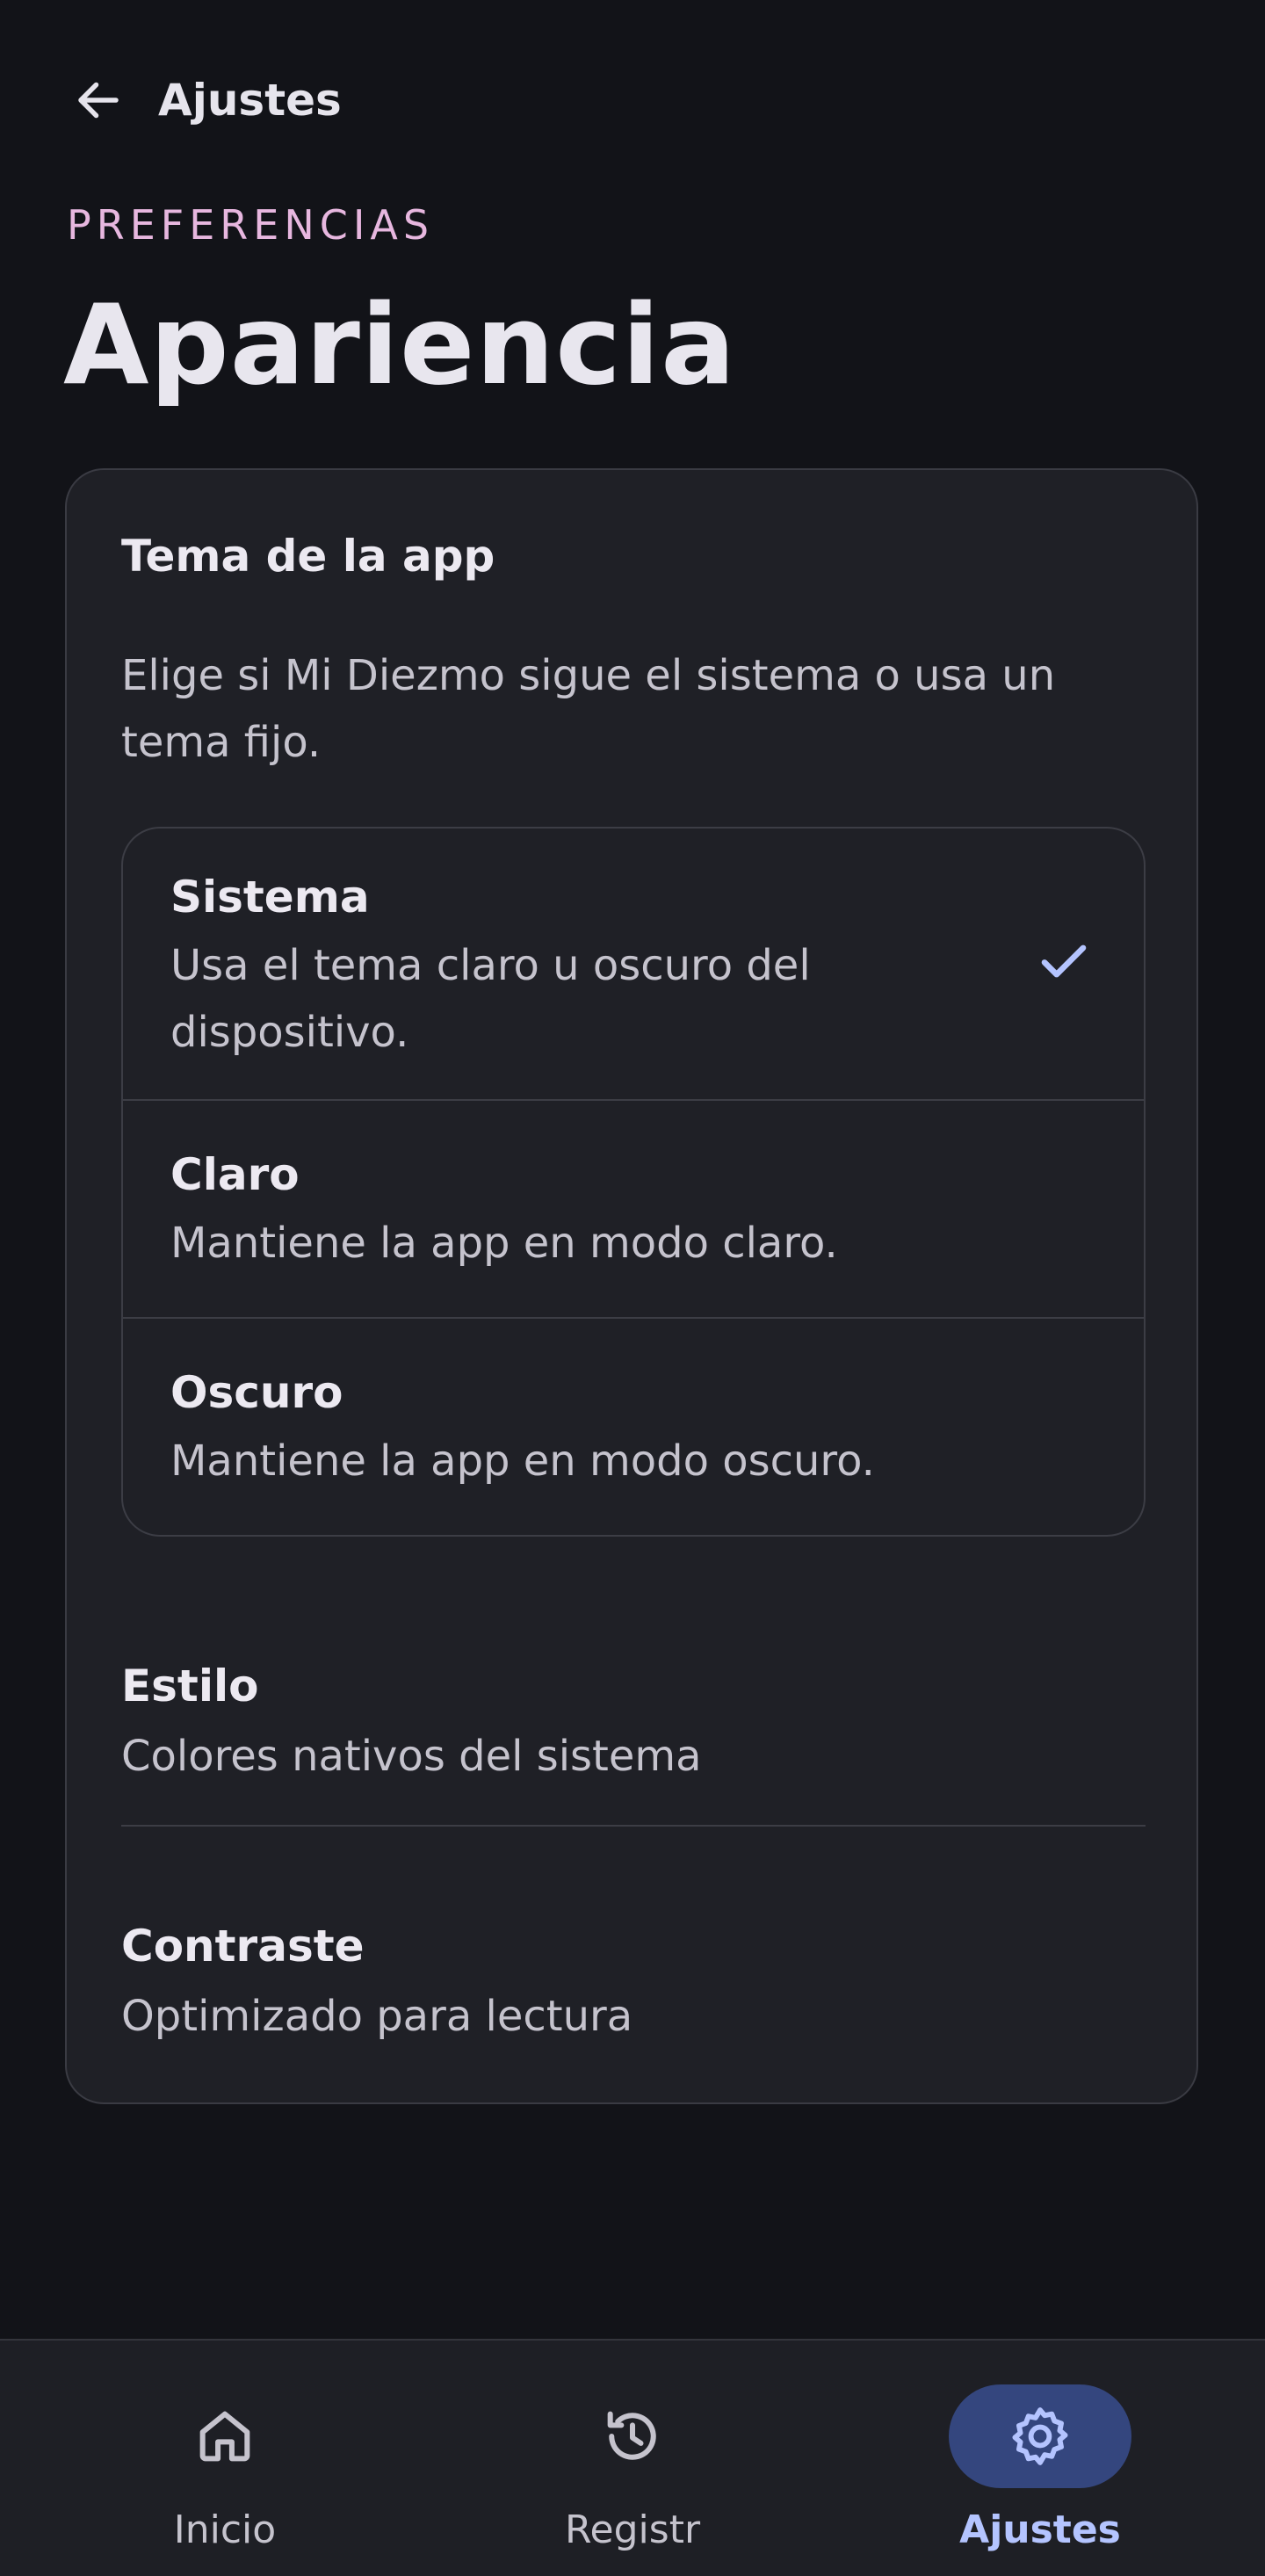  I want to click on theme-option-oscuro: Oscuro Mantiene la app en modo oscuro., so click(633, 1427).